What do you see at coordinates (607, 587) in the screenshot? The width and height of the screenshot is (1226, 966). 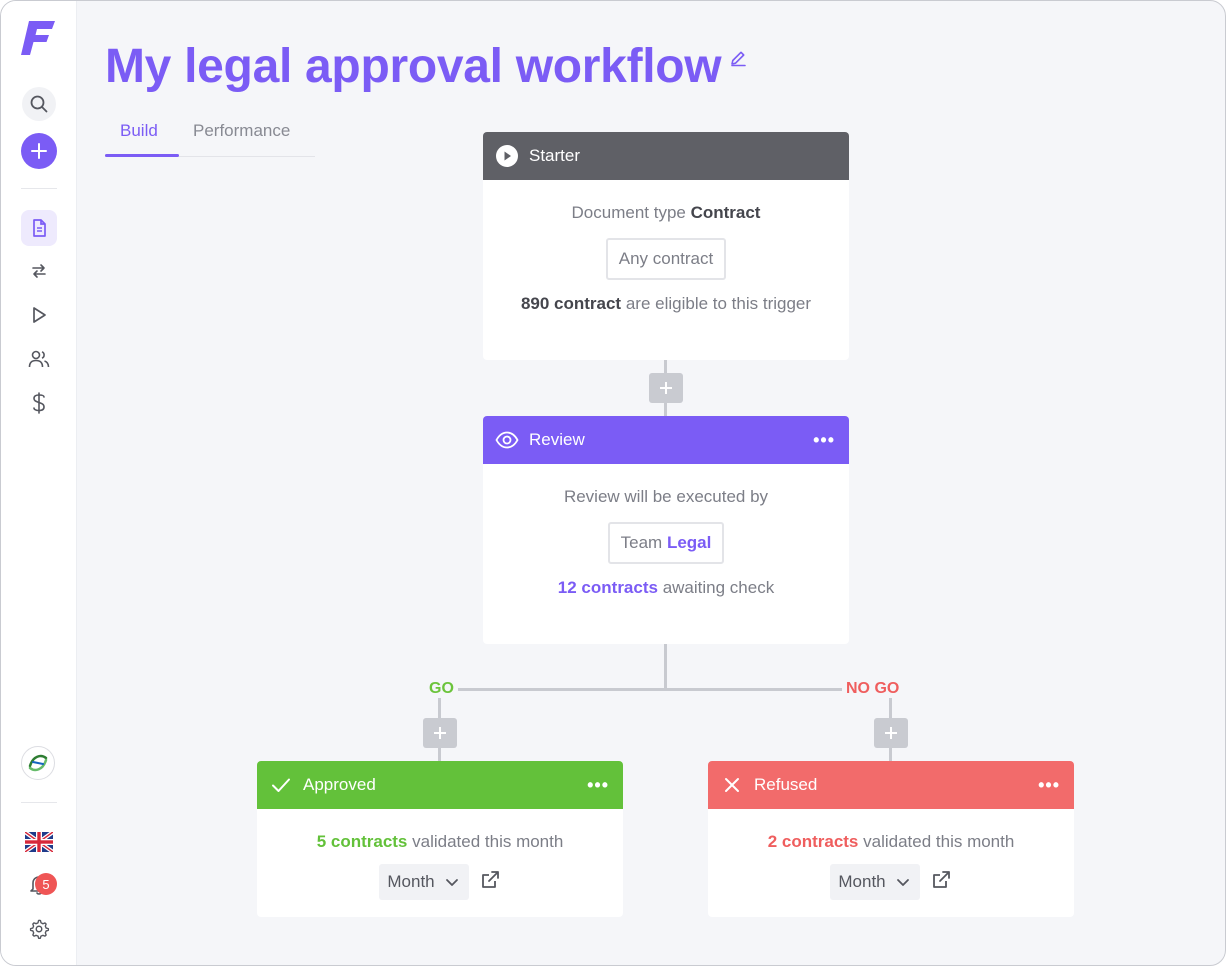 I see `awaiting-count: 12 contracts` at bounding box center [607, 587].